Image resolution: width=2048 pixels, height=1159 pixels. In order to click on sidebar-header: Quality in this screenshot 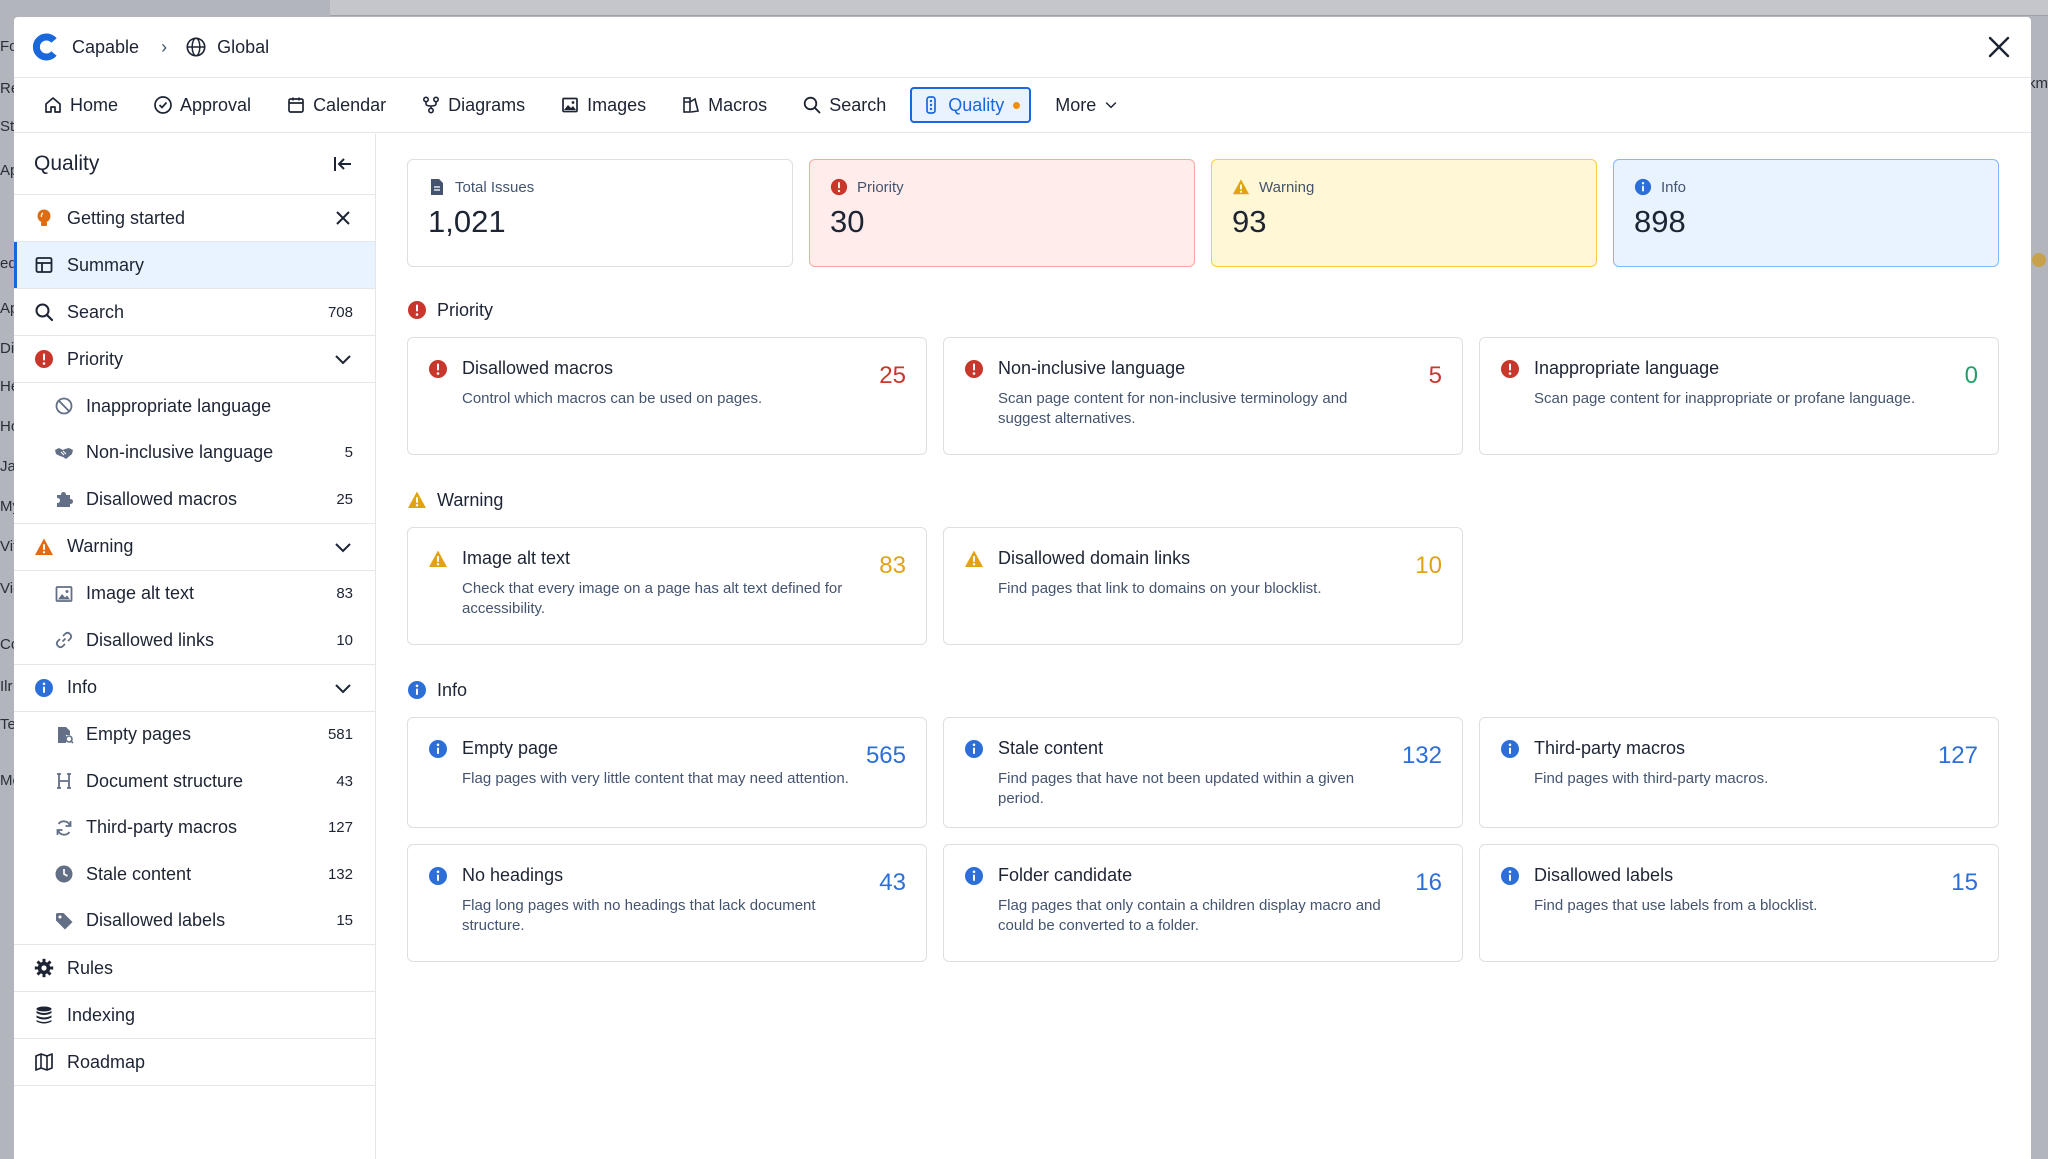, I will do `click(194, 164)`.